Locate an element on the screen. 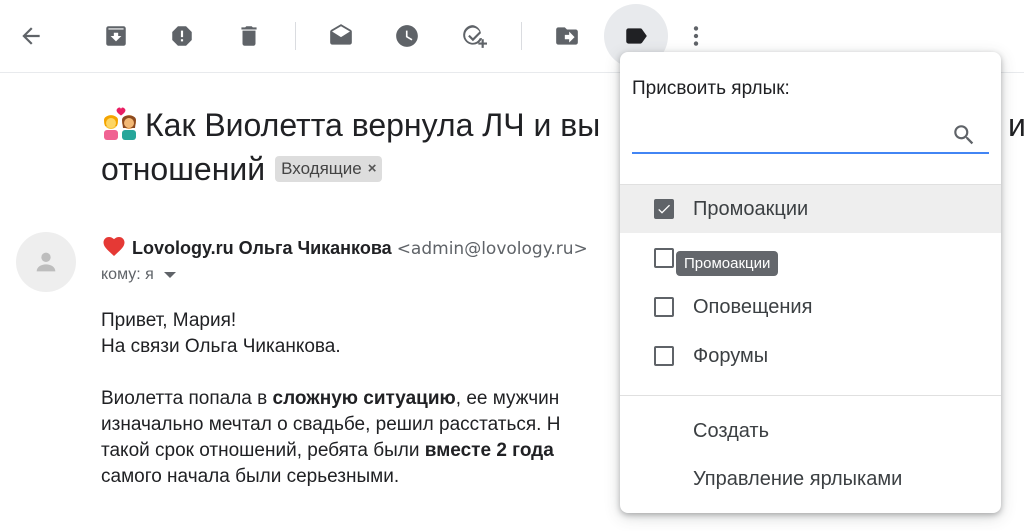  sender-email: <admin@lovology.ru> is located at coordinates (492, 249).